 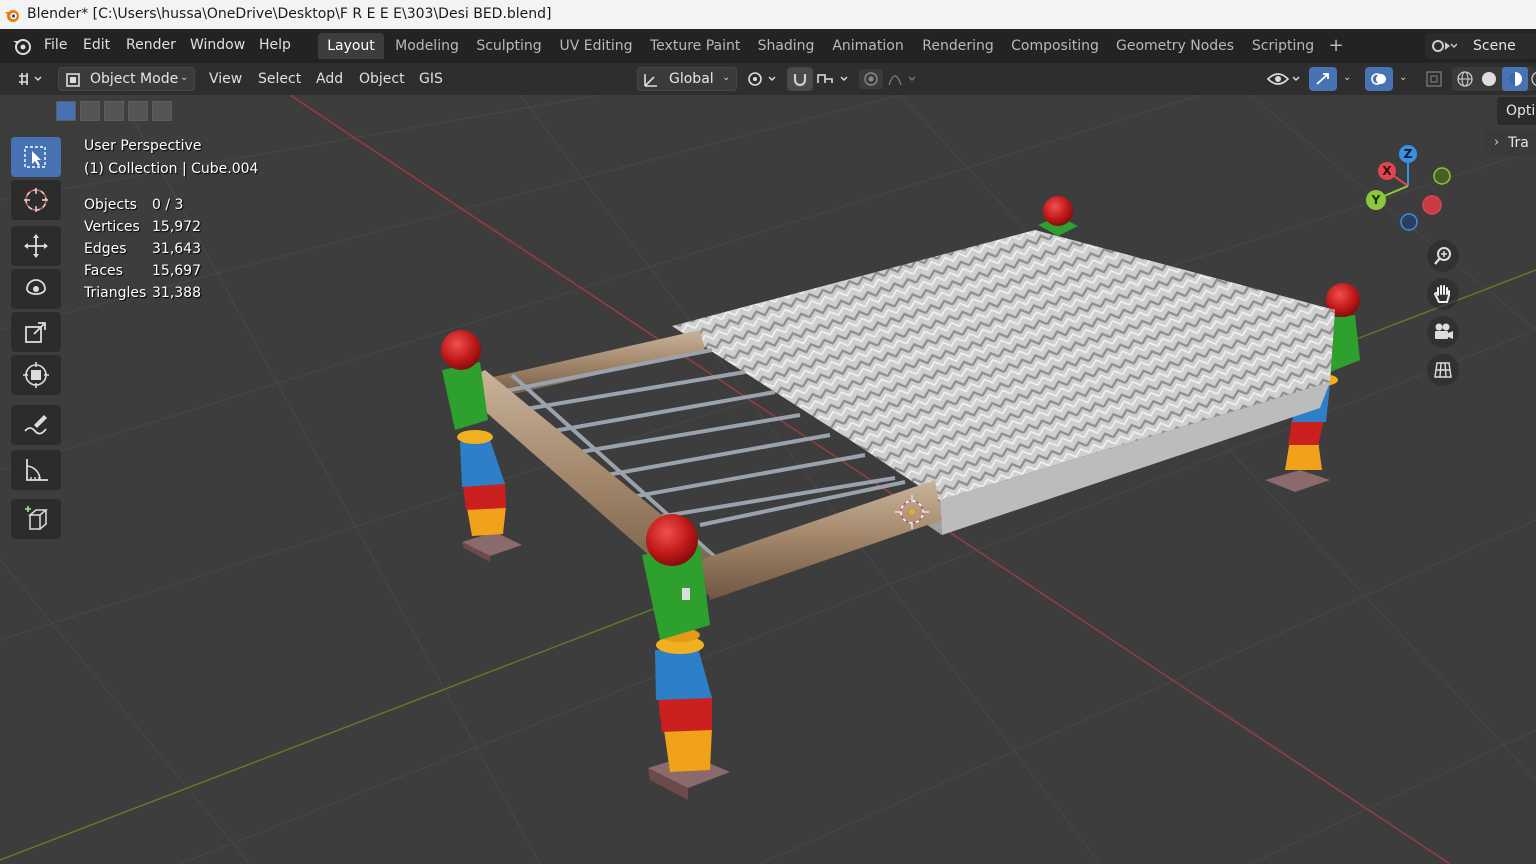 I want to click on tool-transform, so click(x=36, y=375).